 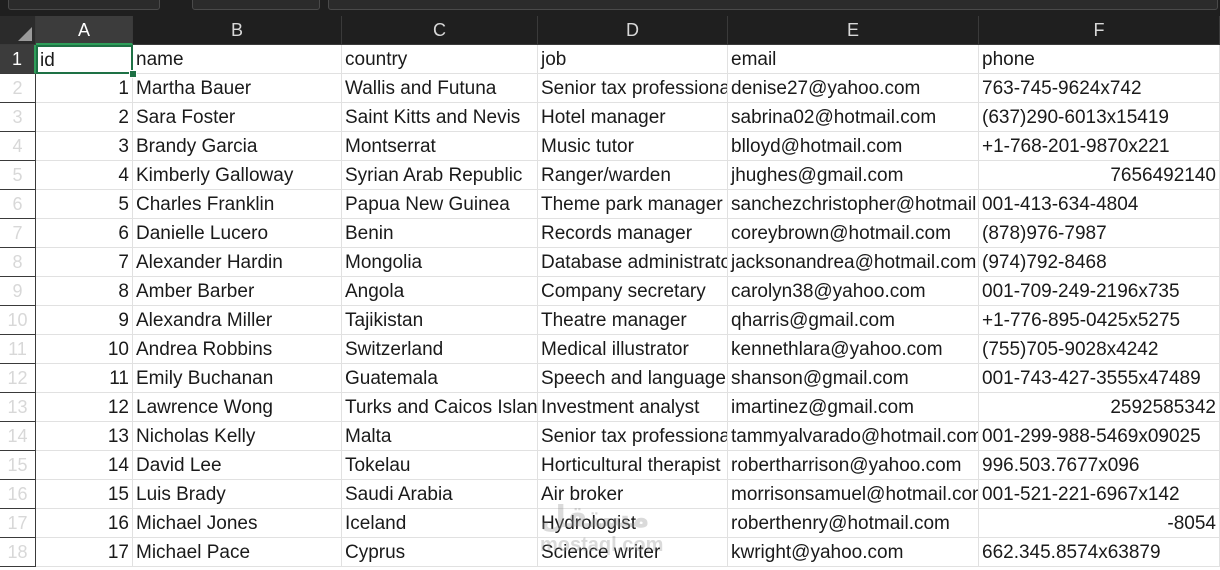 I want to click on cell-b14: Nicholas Kelly, so click(x=237, y=436).